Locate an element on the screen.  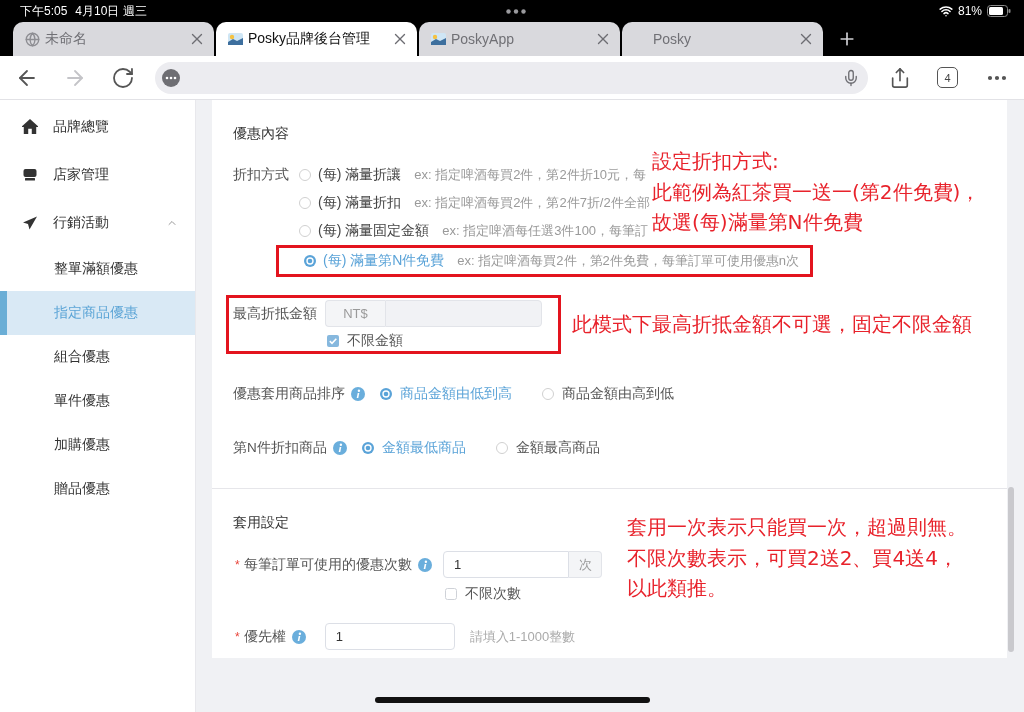
radio-label: (每) 滿量折讓 is located at coordinates (360, 175).